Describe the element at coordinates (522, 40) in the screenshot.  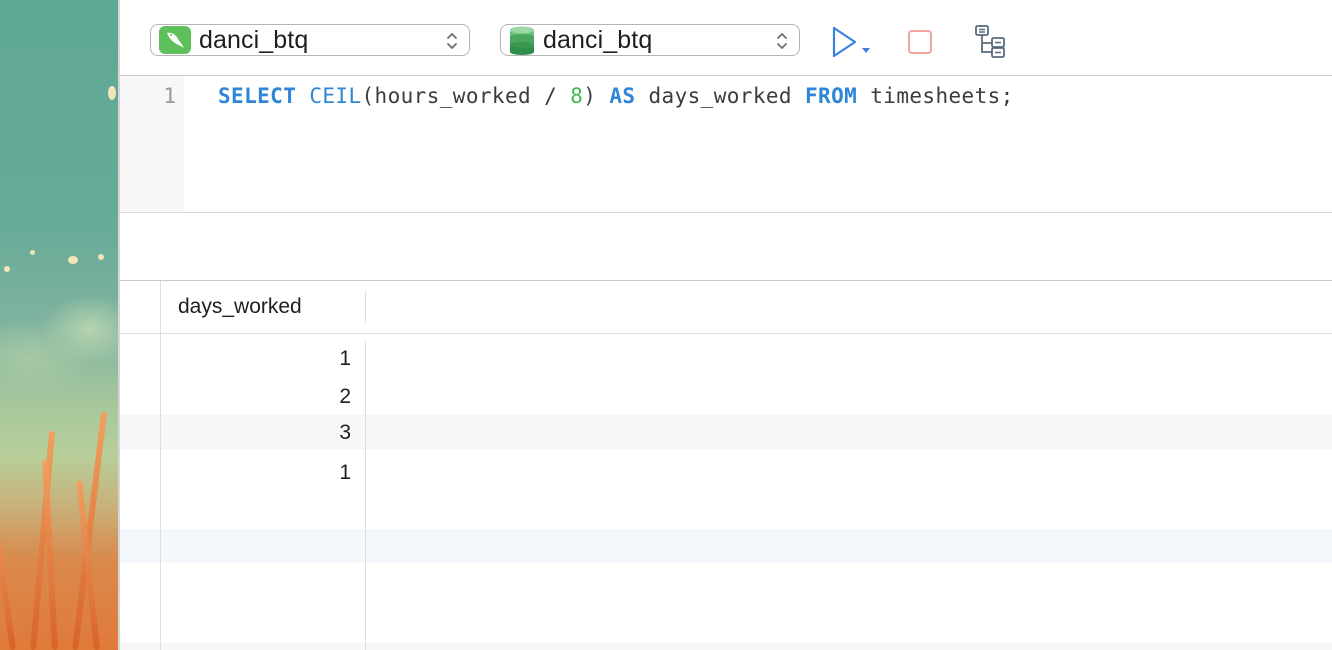
I see `database-cylinder-icon` at that location.